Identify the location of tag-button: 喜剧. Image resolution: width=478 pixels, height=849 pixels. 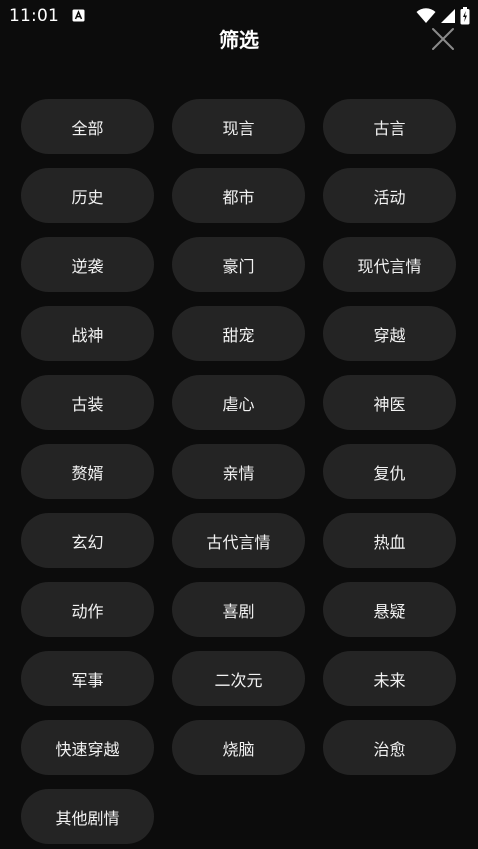
(238, 609).